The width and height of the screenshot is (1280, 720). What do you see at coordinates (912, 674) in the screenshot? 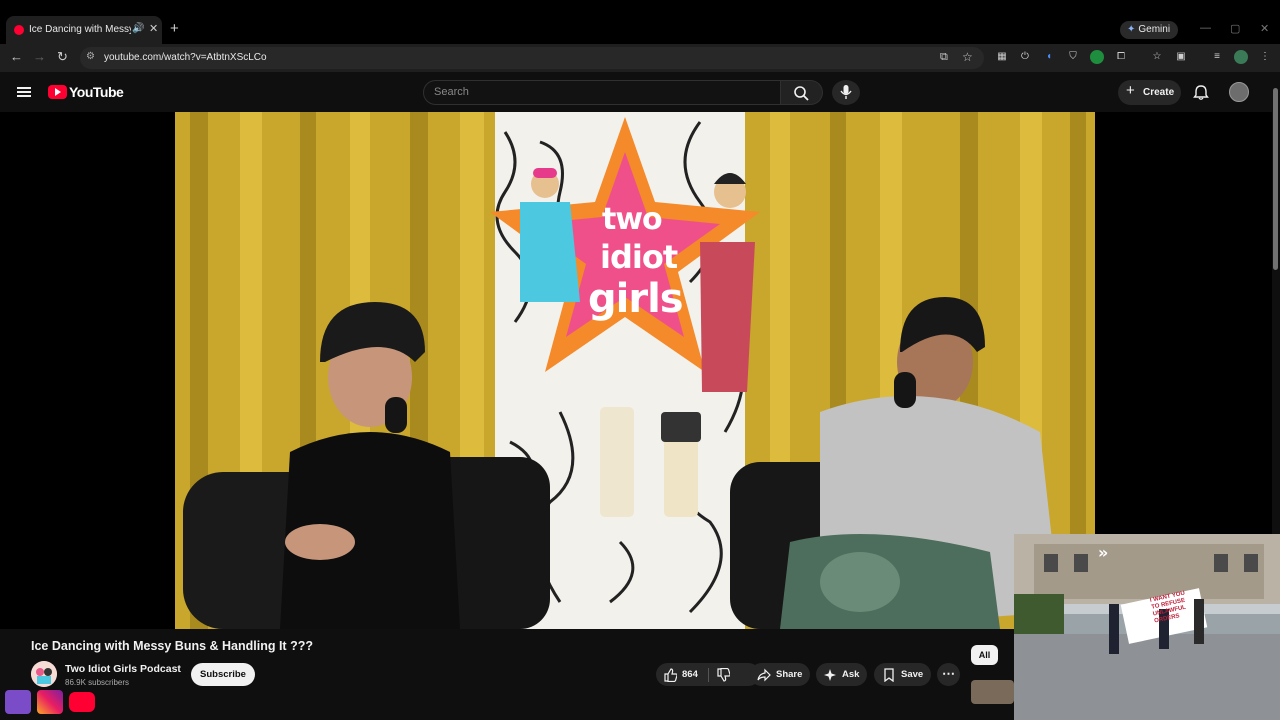
I see `save-label: Save` at bounding box center [912, 674].